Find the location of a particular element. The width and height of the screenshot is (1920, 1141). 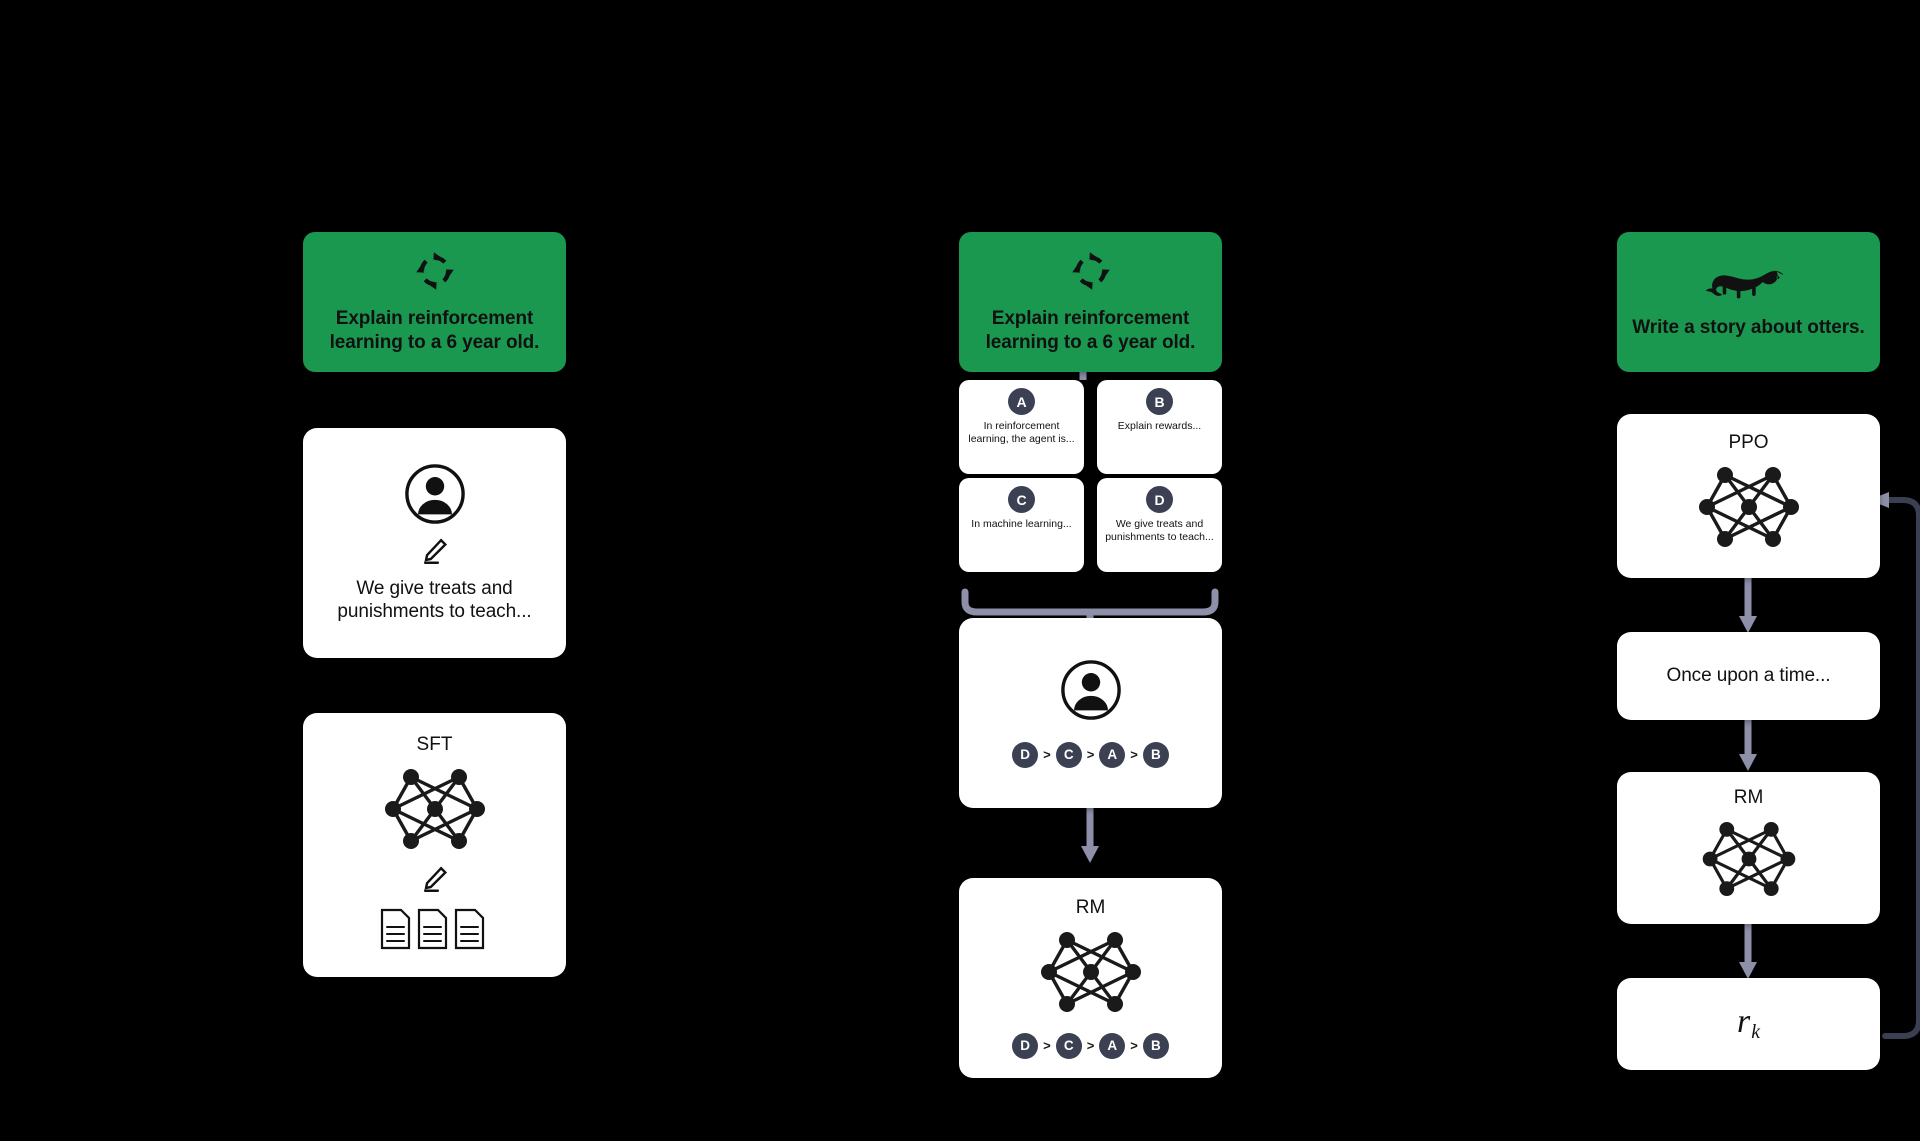

step2-human-rank-card: D > C > A > B is located at coordinates (1090, 713).